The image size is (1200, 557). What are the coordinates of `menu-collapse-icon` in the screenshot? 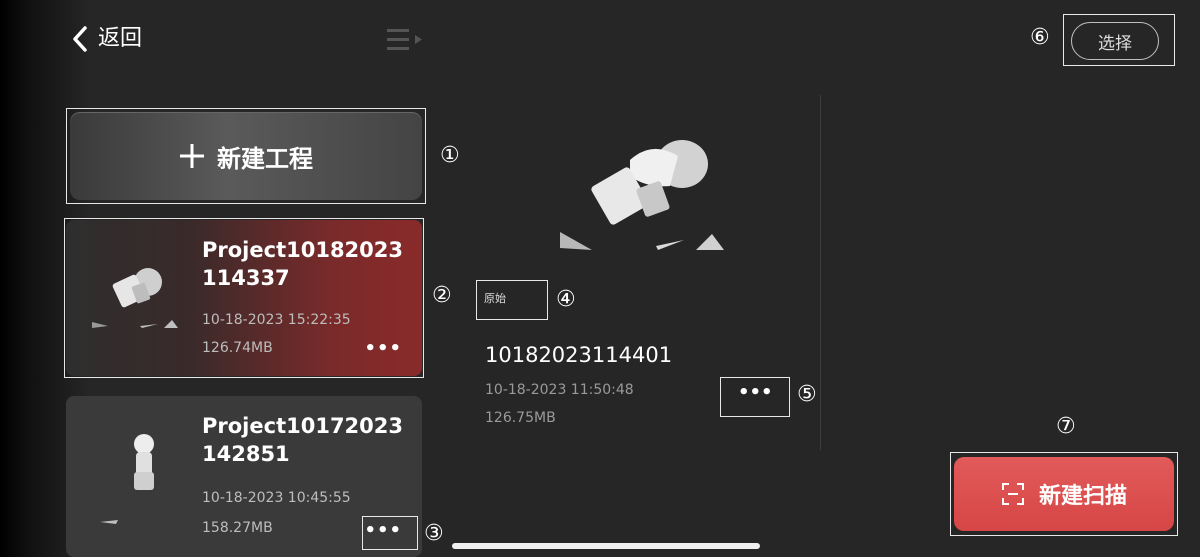 It's located at (407, 40).